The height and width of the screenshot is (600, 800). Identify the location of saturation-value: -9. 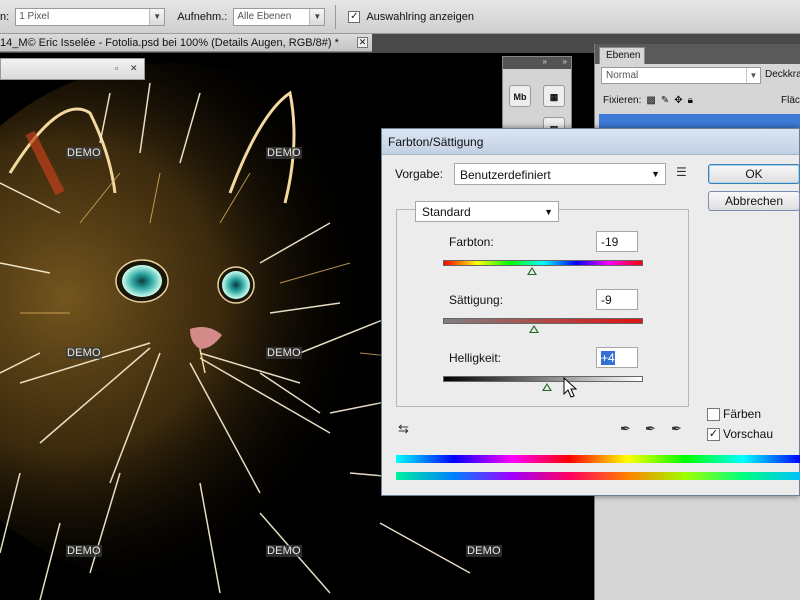
(606, 300).